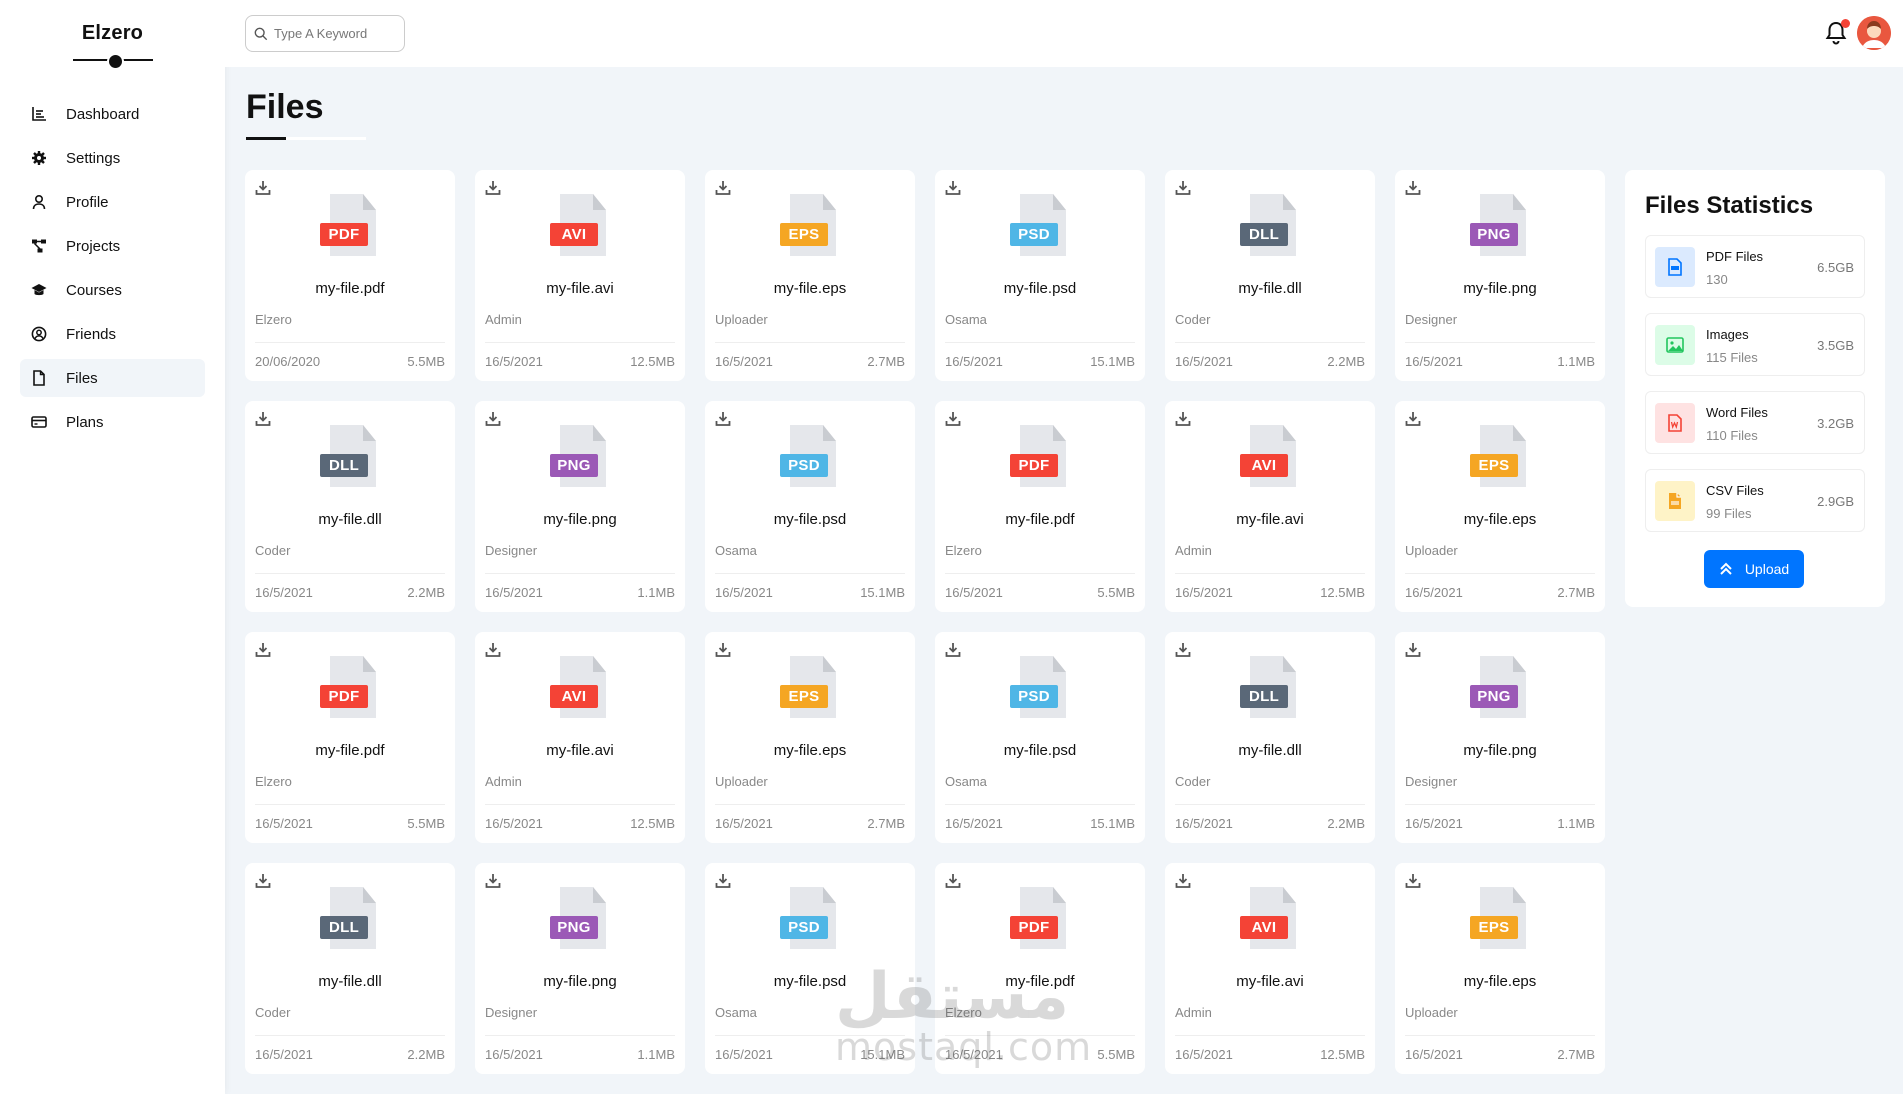  I want to click on avatar, so click(1874, 33).